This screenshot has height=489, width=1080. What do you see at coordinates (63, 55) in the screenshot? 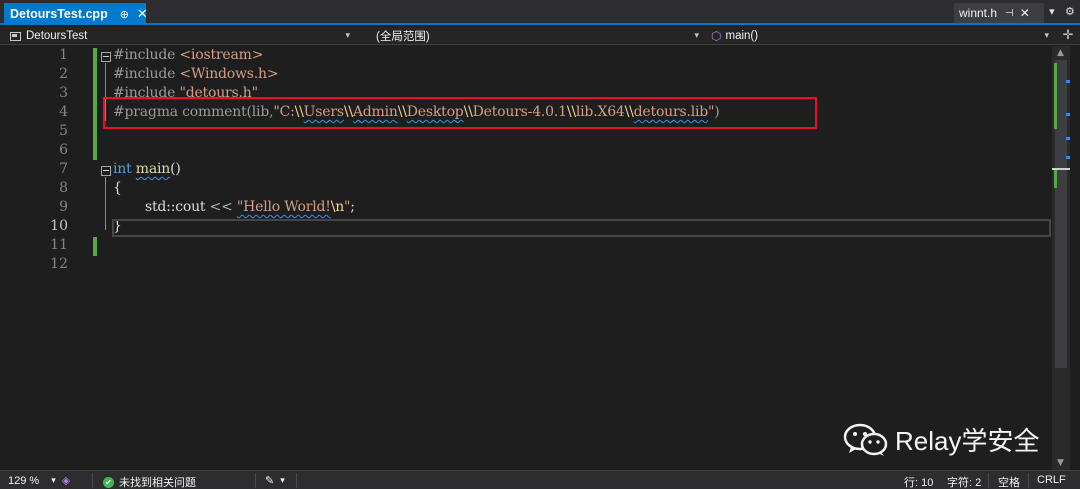
I see `line-number: 1` at bounding box center [63, 55].